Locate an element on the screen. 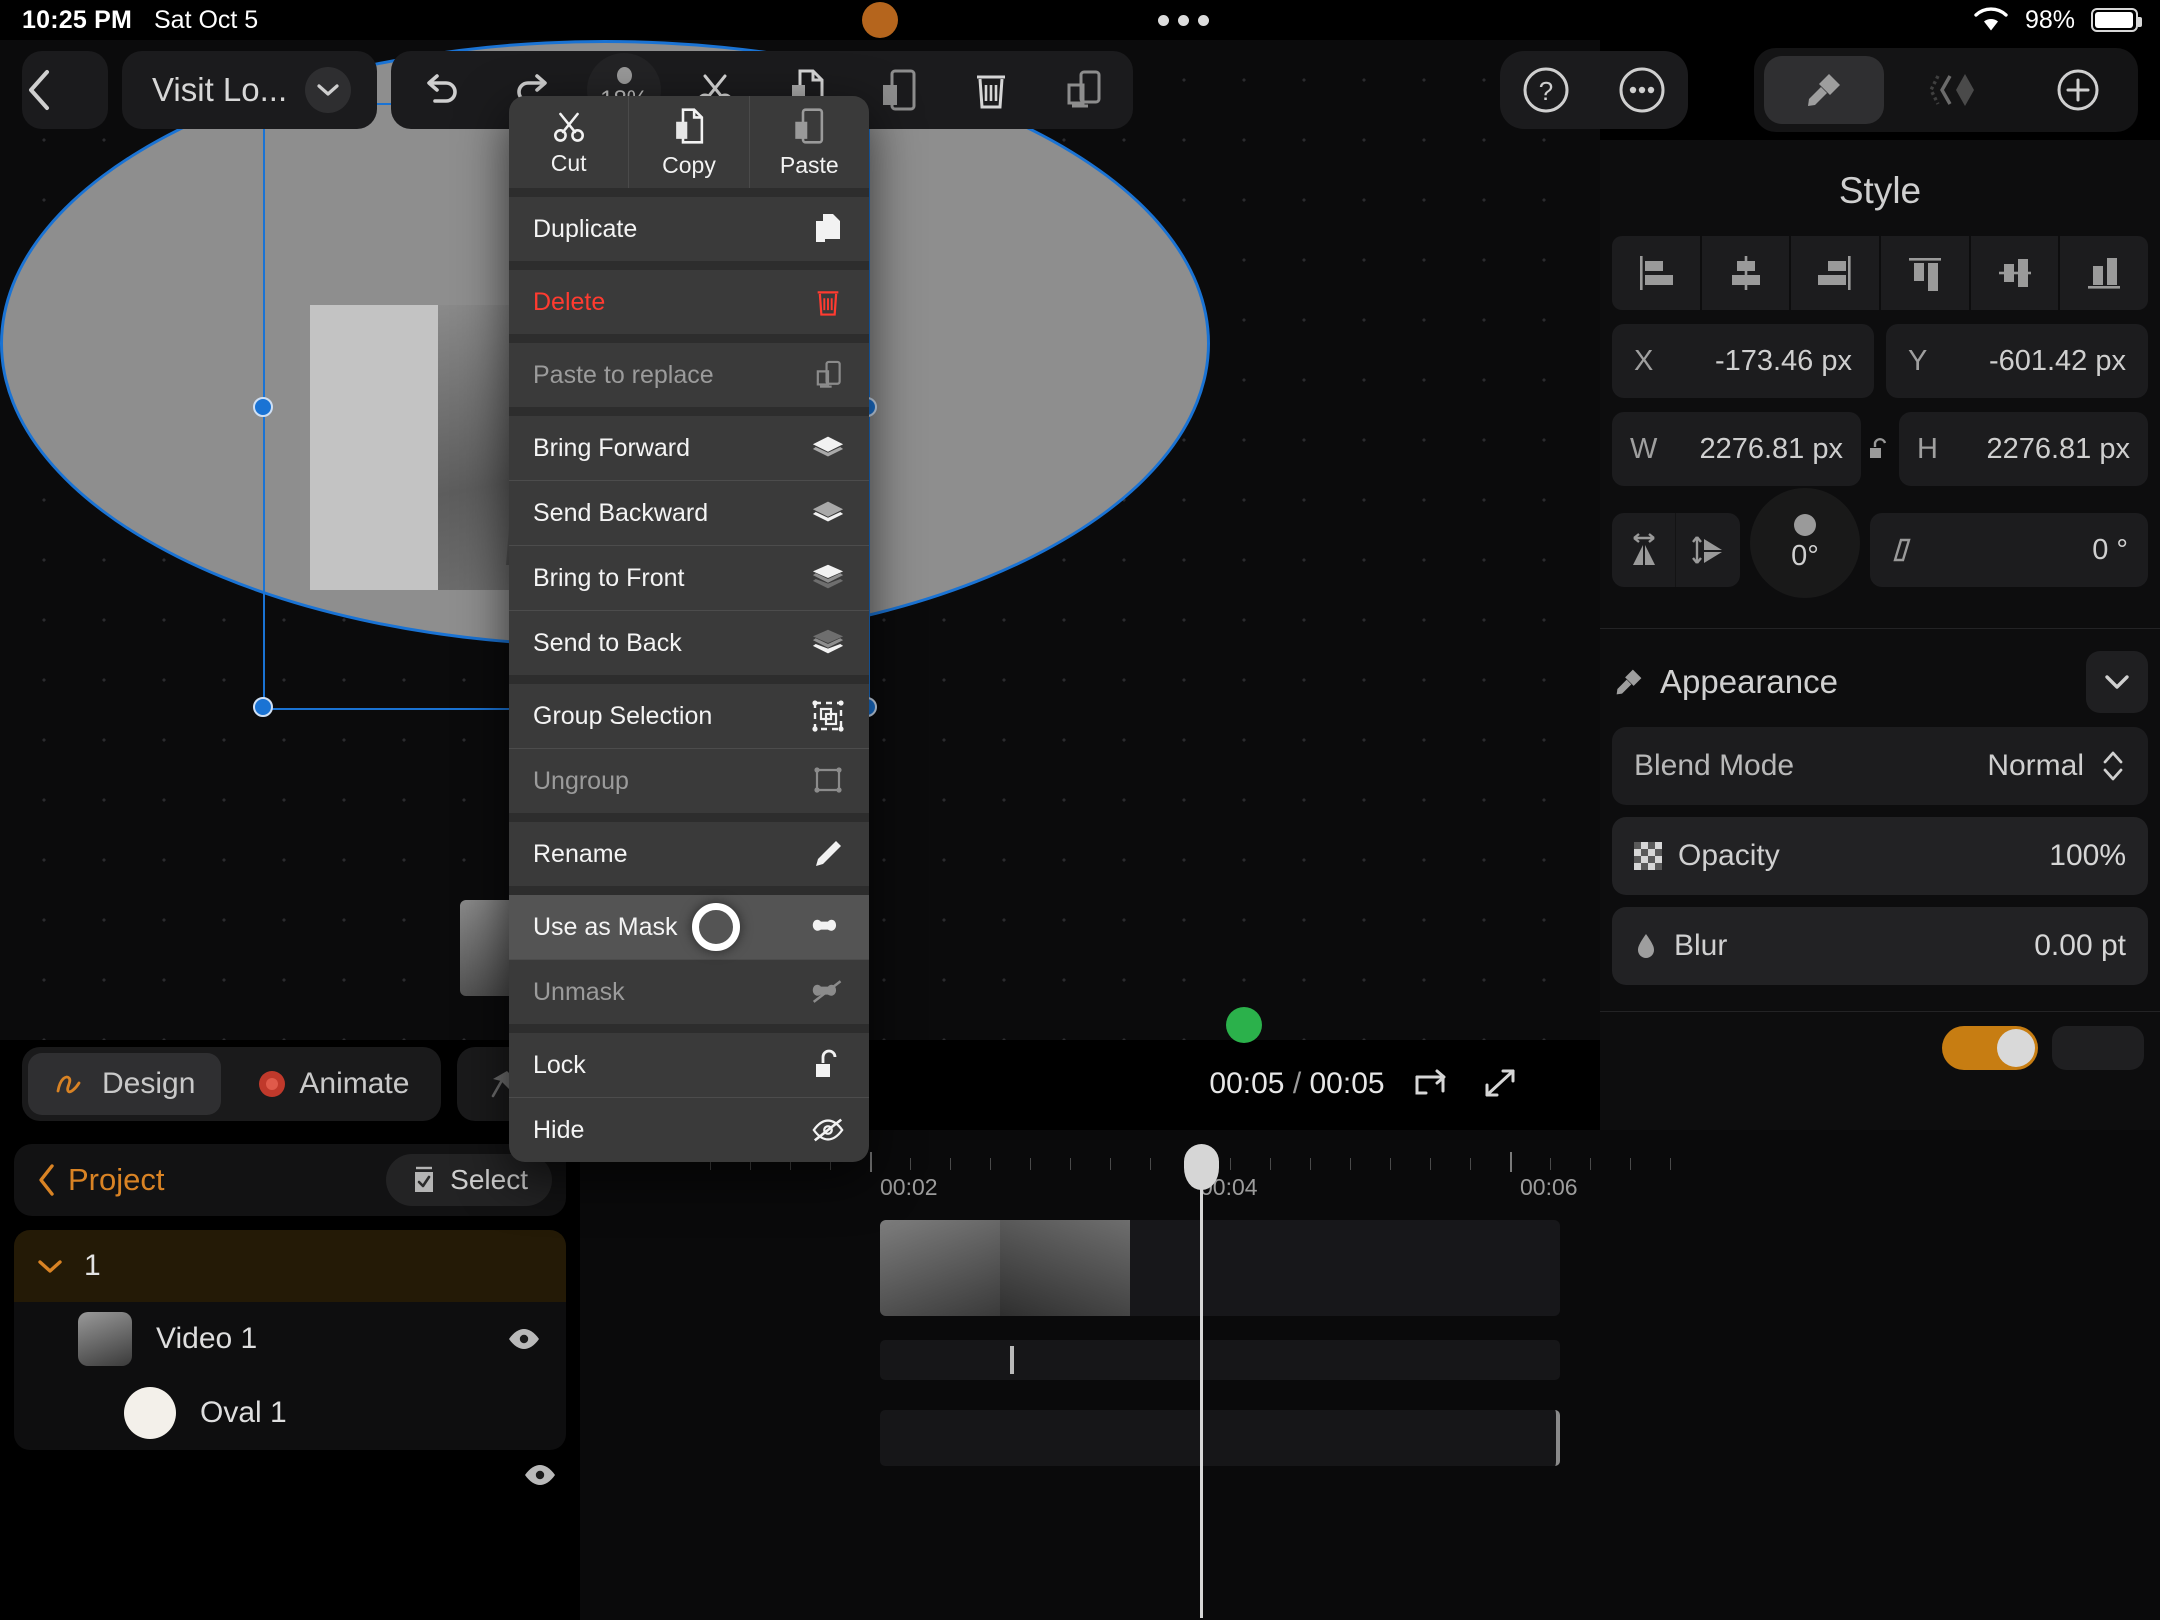  layers-back-button: Project is located at coordinates (100, 1180).